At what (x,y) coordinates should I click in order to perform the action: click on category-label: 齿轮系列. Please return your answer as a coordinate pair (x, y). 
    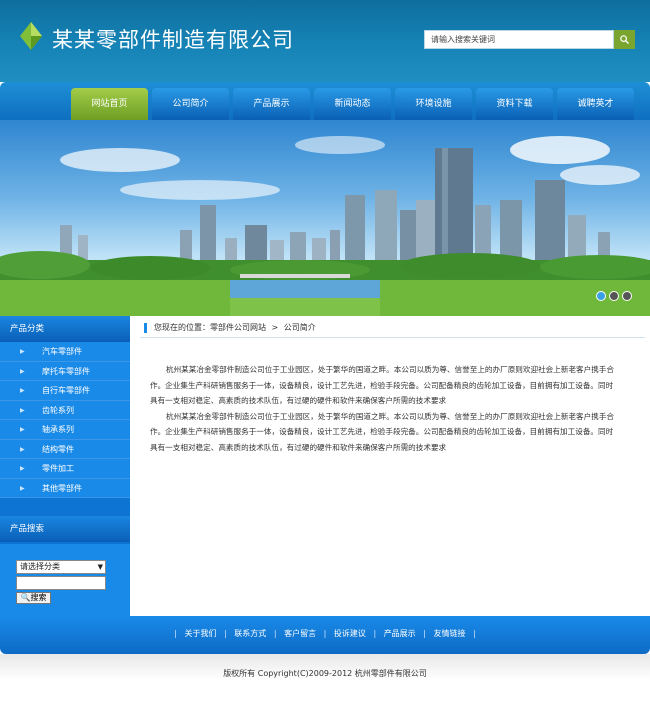
    Looking at the image, I should click on (58, 410).